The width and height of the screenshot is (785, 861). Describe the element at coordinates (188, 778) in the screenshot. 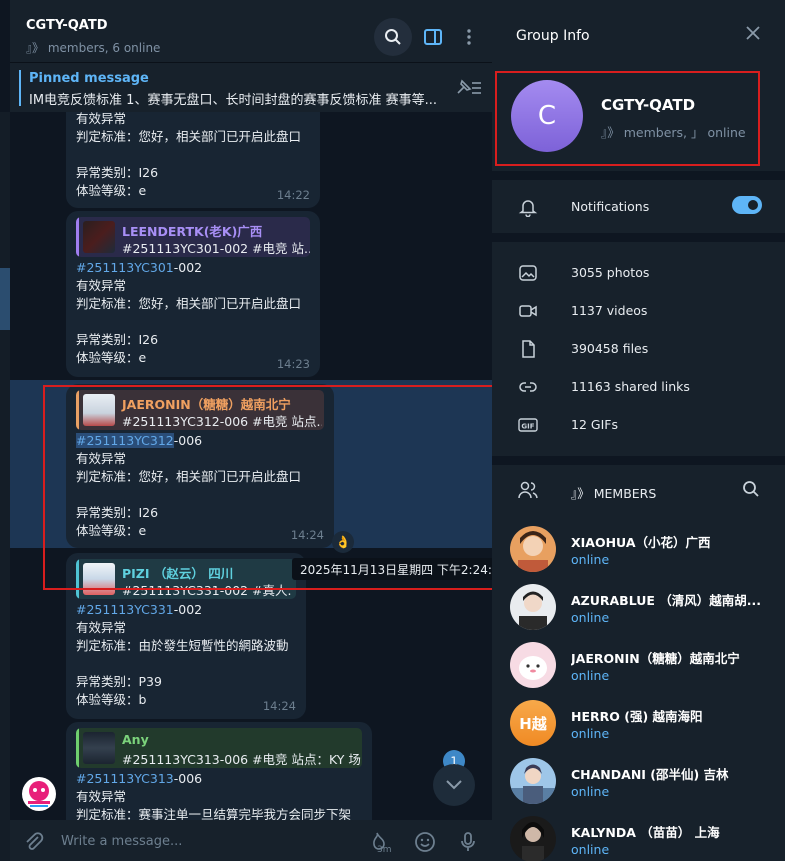

I see `tag-suffix: -006` at that location.